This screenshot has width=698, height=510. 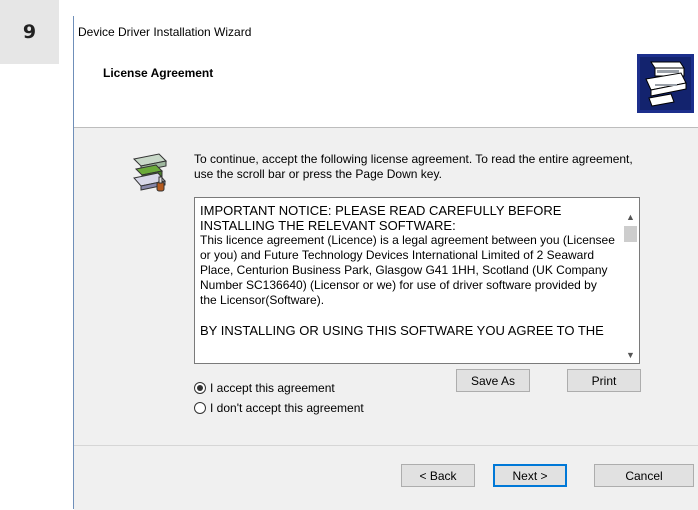 What do you see at coordinates (272, 388) in the screenshot?
I see `accept-radio-label: I accept this agreement` at bounding box center [272, 388].